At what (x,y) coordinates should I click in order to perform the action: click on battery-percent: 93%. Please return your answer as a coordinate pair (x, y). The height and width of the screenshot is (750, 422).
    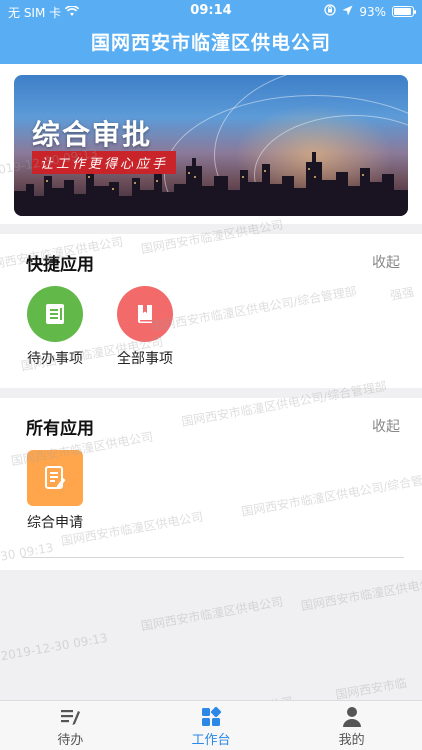
    Looking at the image, I should click on (372, 11).